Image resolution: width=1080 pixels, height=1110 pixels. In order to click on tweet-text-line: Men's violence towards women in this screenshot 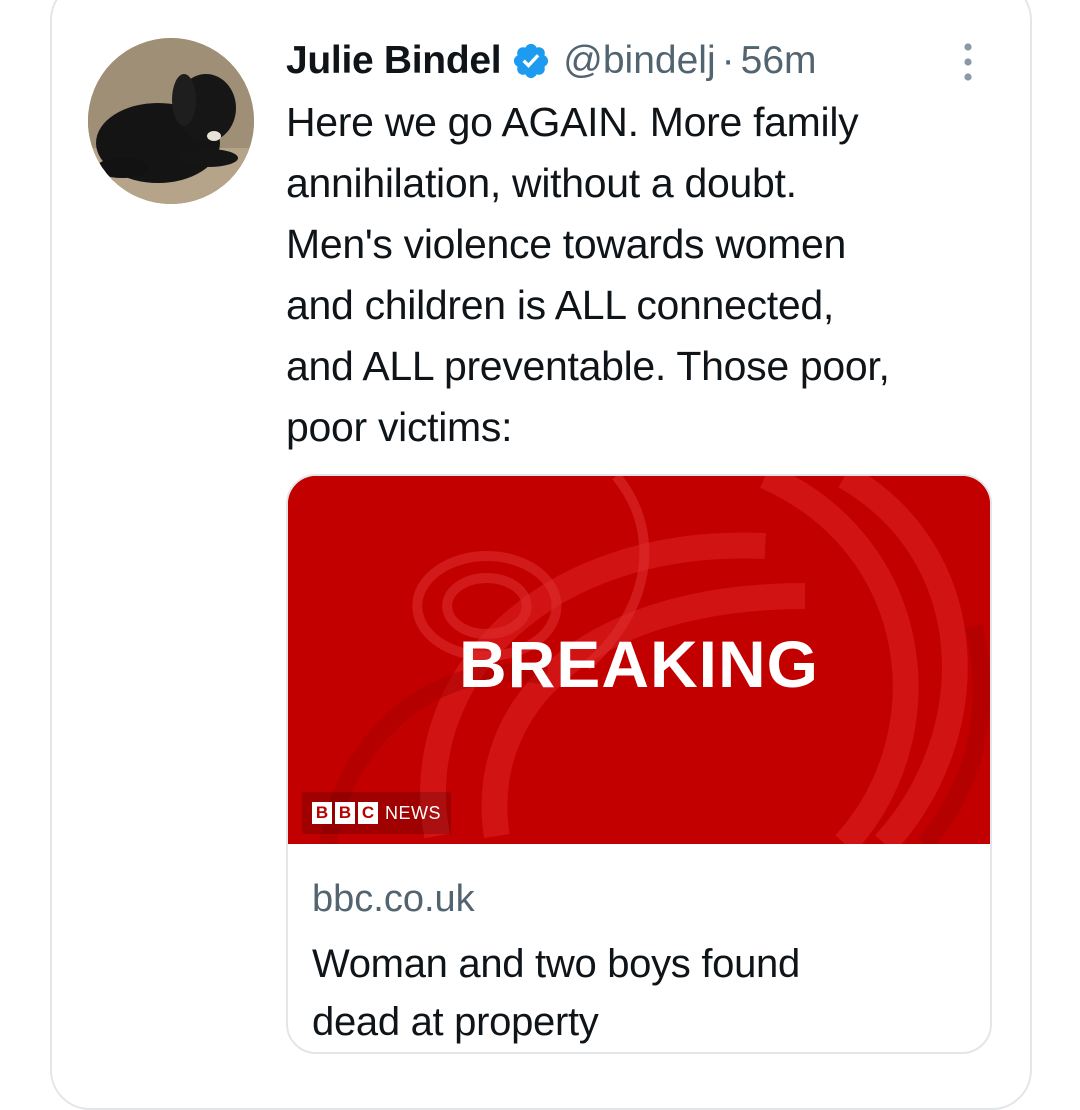, I will do `click(566, 244)`.